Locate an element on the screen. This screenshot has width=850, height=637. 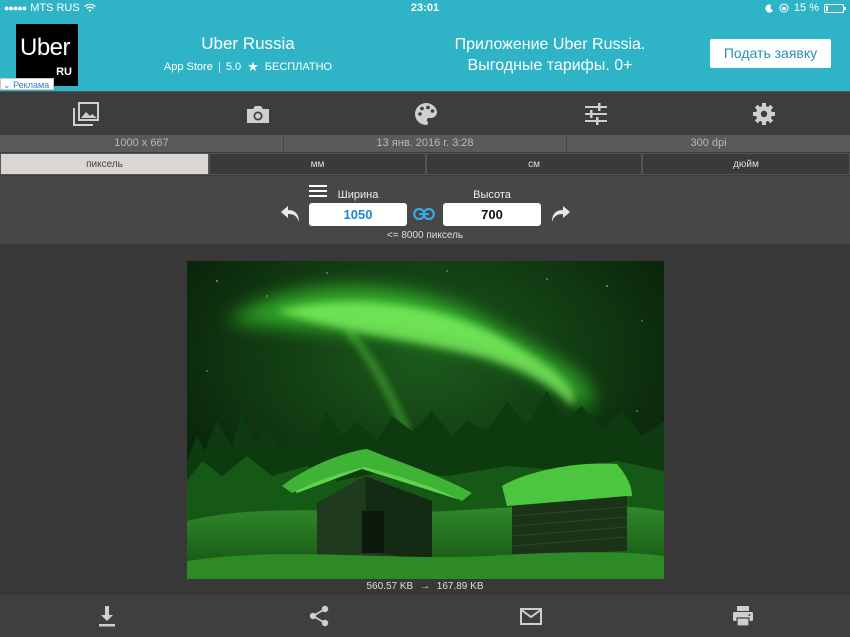
ad-rating: 5.0 is located at coordinates (233, 67).